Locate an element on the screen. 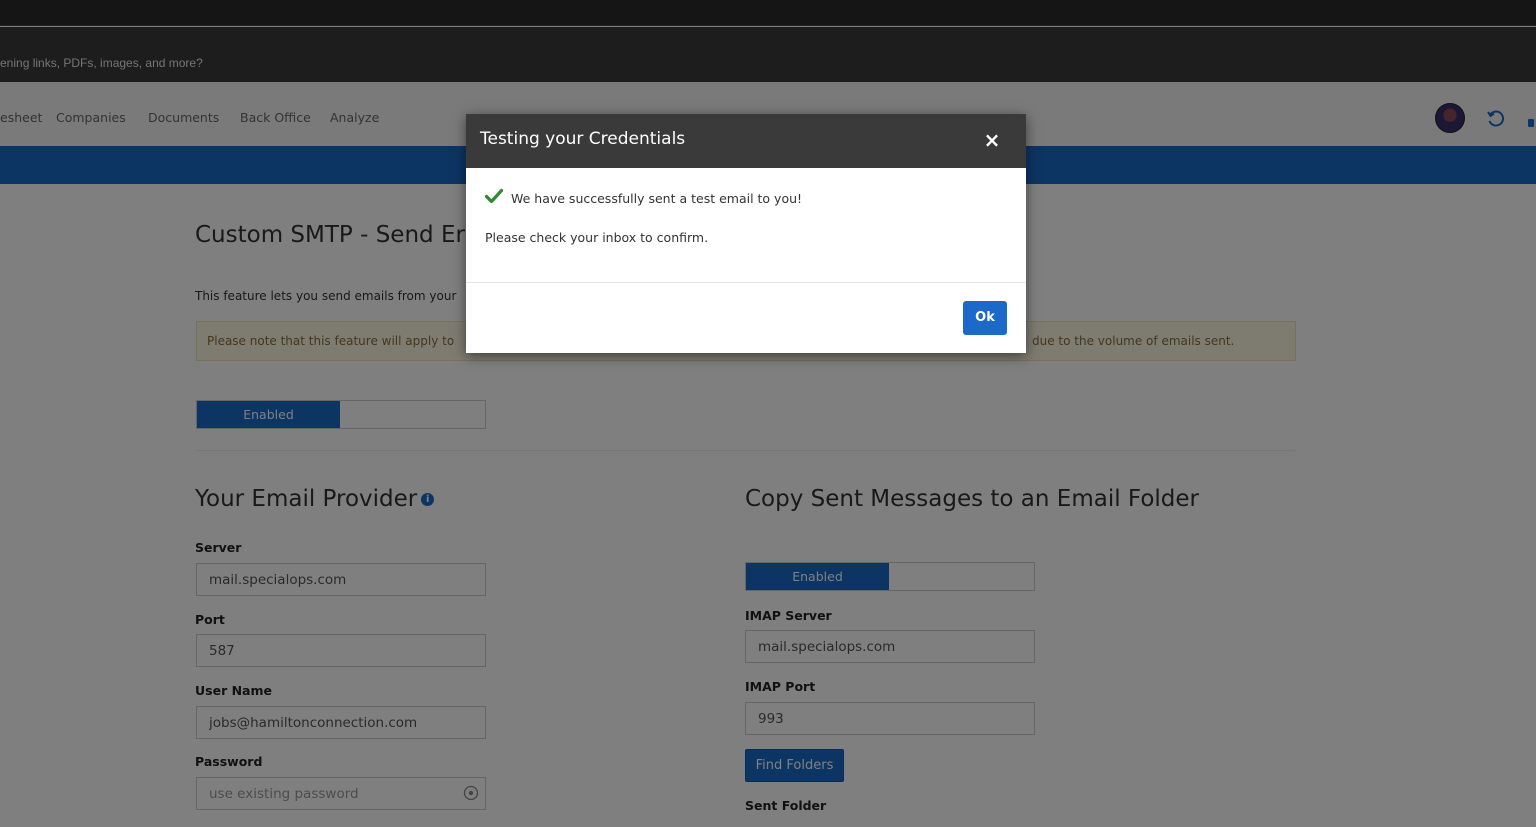 The height and width of the screenshot is (827, 1536). confirm-message: Please check your inbox to confirm. is located at coordinates (597, 237).